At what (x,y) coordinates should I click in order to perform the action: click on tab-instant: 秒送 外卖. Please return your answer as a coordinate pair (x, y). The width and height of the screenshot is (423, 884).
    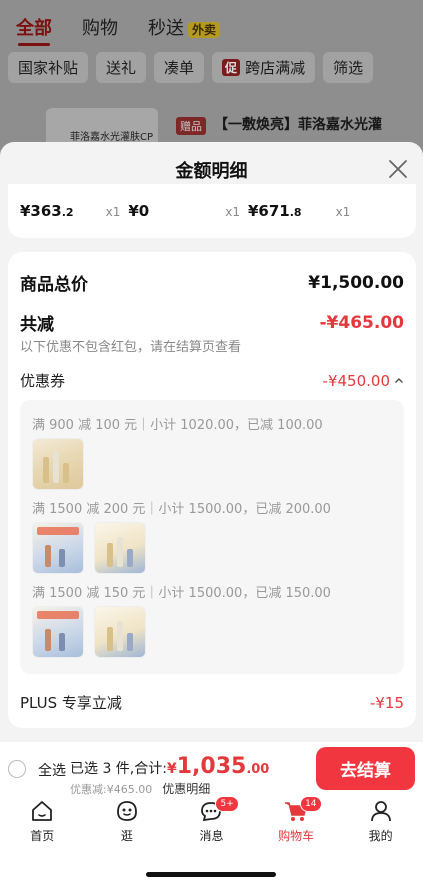
    Looking at the image, I should click on (184, 27).